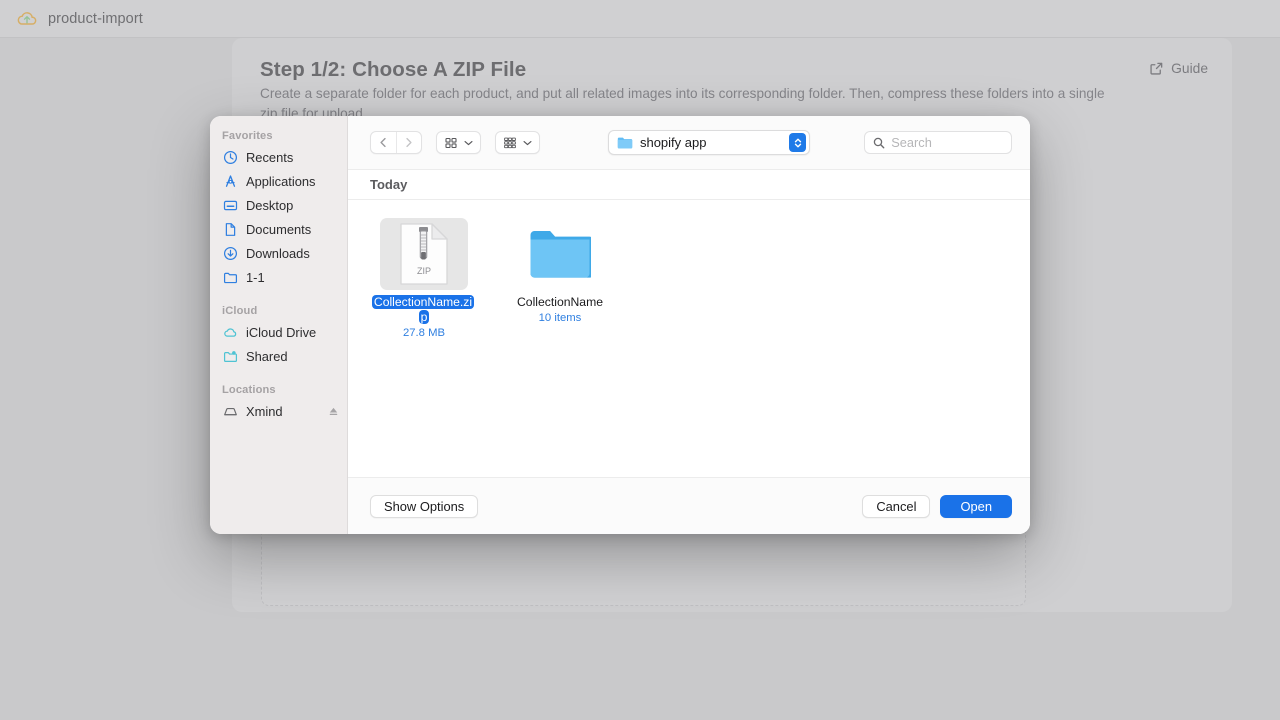  I want to click on file-thumbnail: ZIP, so click(424, 254).